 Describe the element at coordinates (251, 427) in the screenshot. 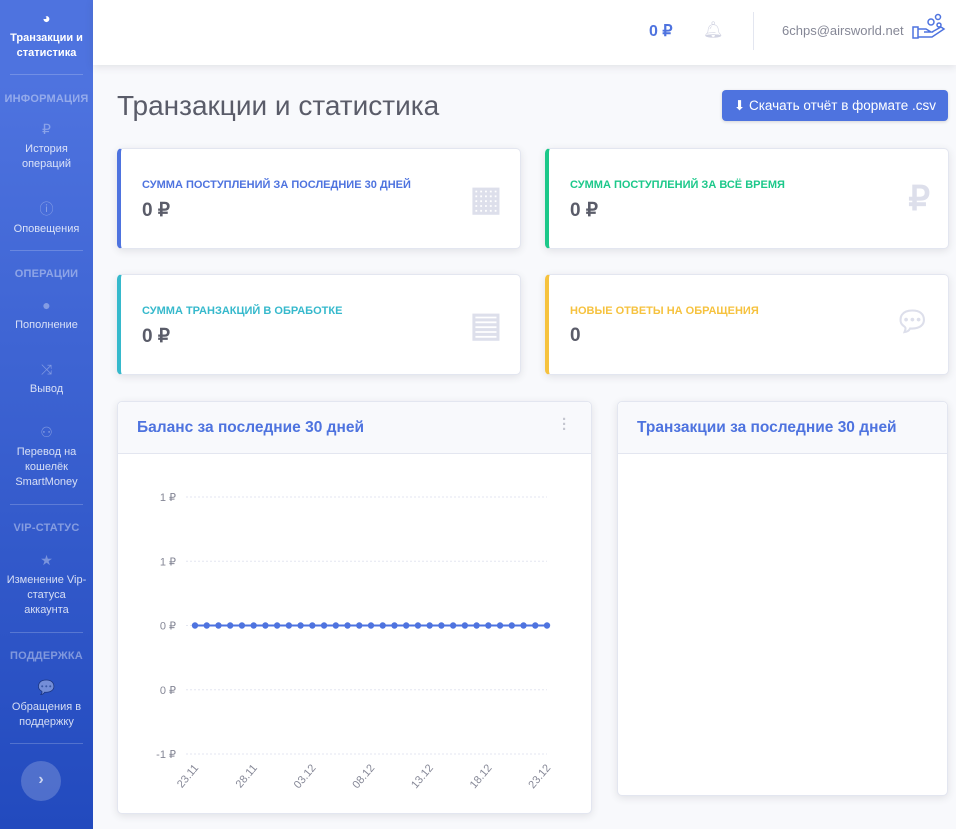

I see `balance-chart-title: Баланс за последние 30 дней` at that location.